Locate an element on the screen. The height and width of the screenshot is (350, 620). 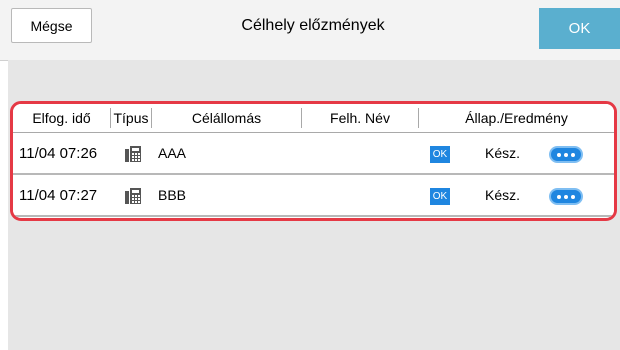
column-header-status: Állap./Eredmény is located at coordinates (516, 118).